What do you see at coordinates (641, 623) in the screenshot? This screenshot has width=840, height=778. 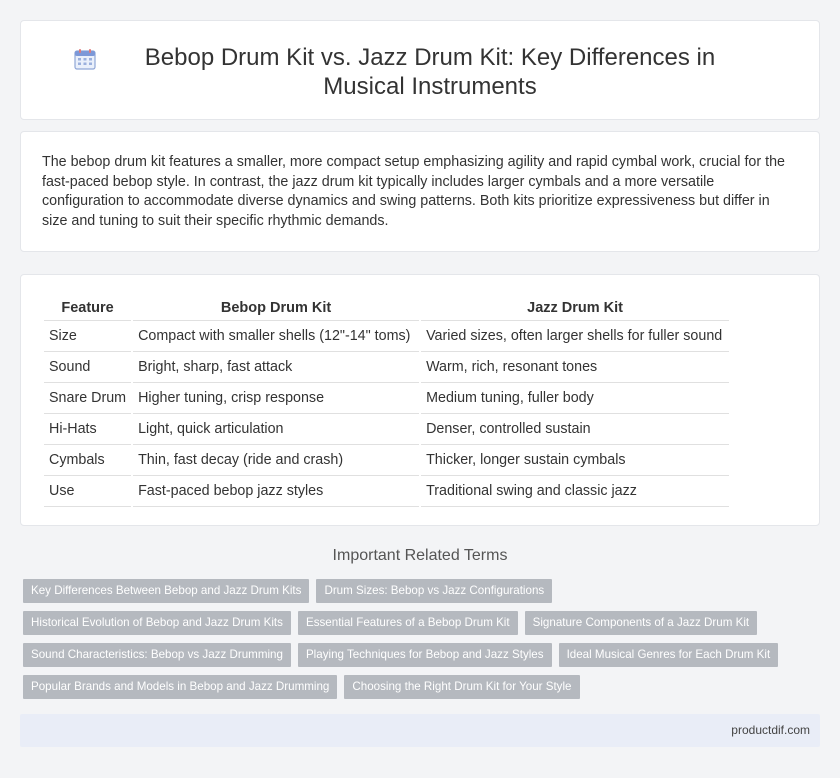 I see `related-term-link: Signature Components of a Jazz Drum Kit` at bounding box center [641, 623].